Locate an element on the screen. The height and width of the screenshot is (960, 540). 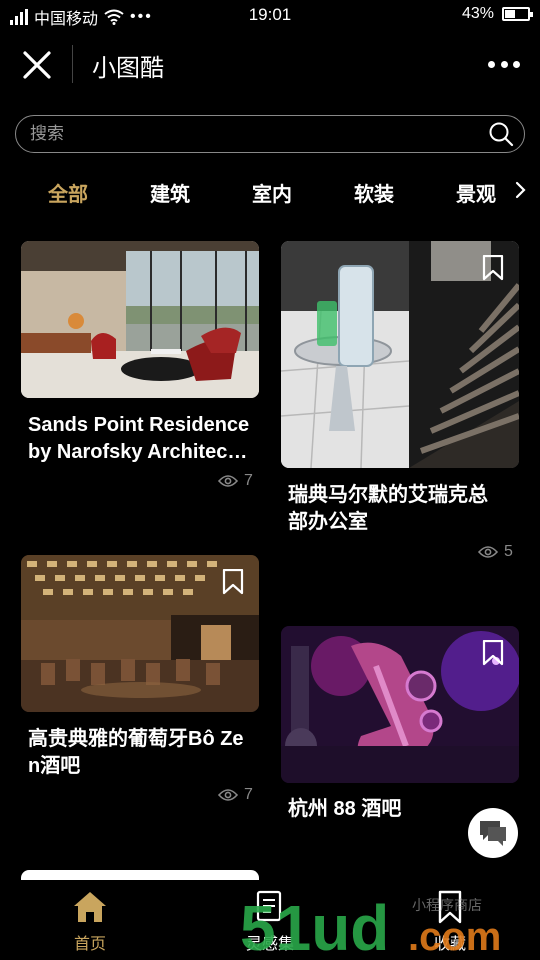
home-icon is located at coordinates (90, 907).